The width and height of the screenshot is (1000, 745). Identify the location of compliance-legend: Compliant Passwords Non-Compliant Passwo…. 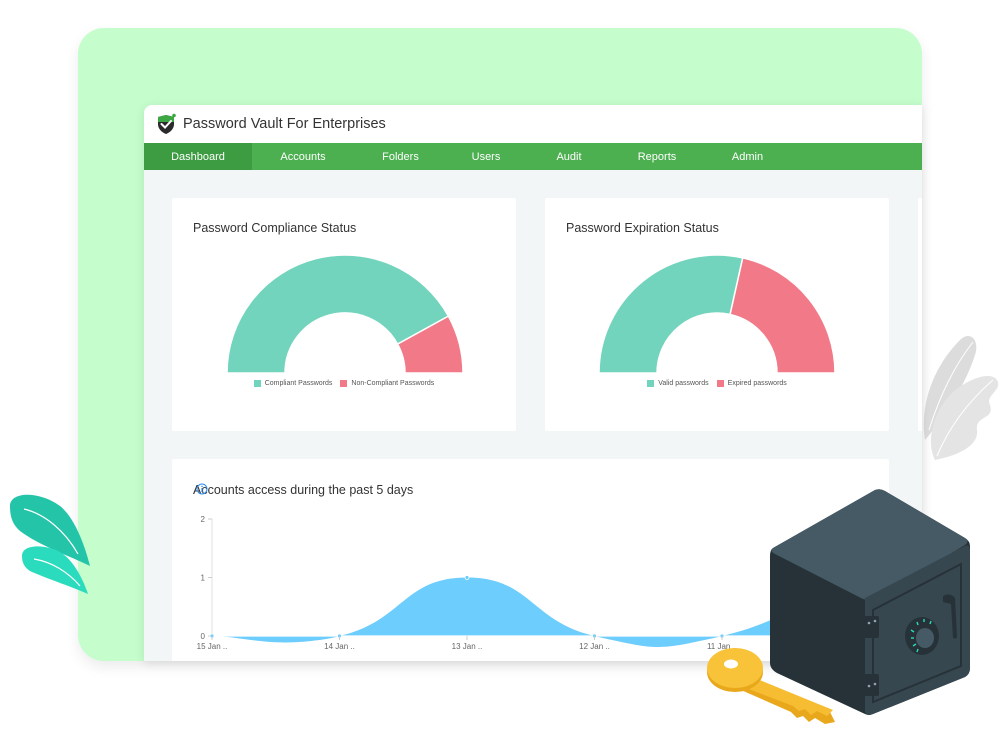
(344, 383).